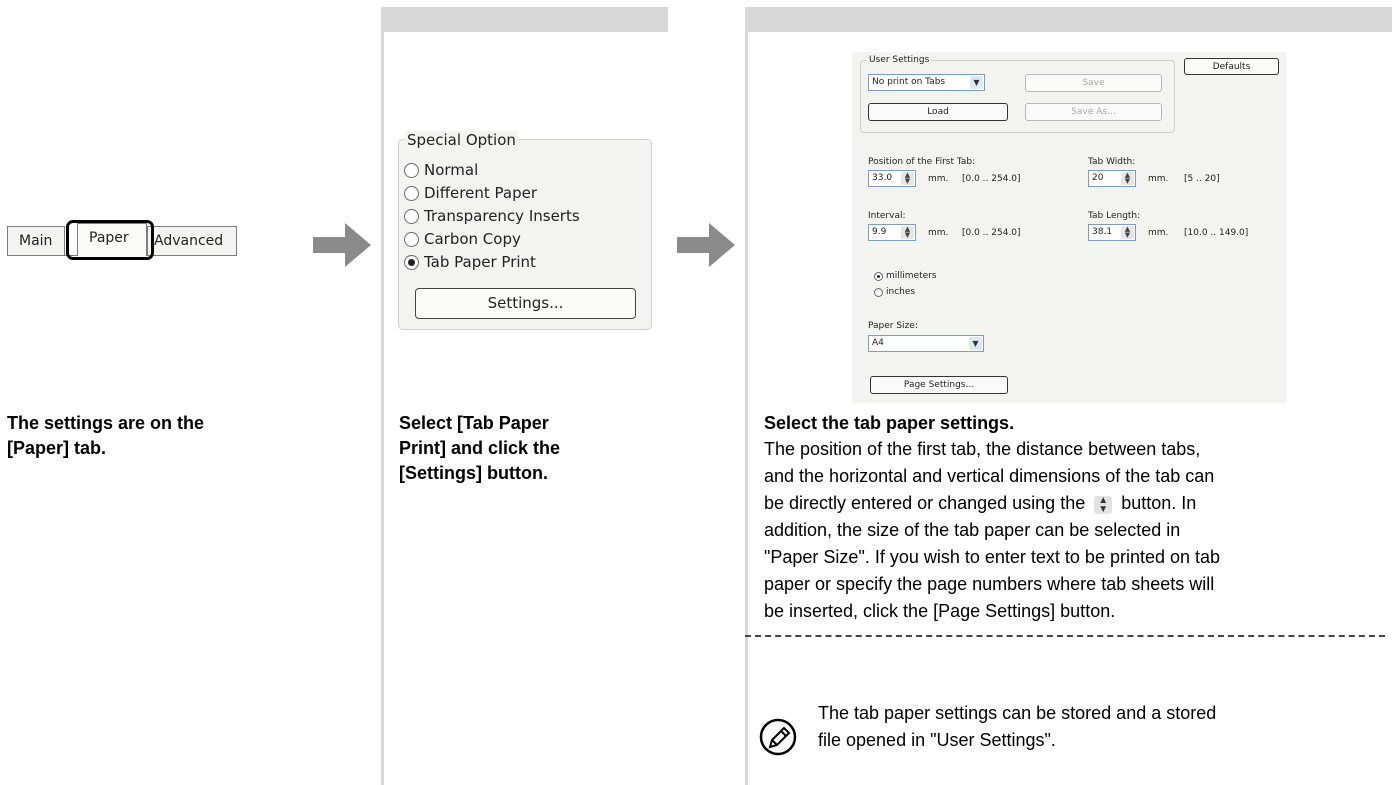  I want to click on user-settings-select: No print on Tabs ▼, so click(926, 82).